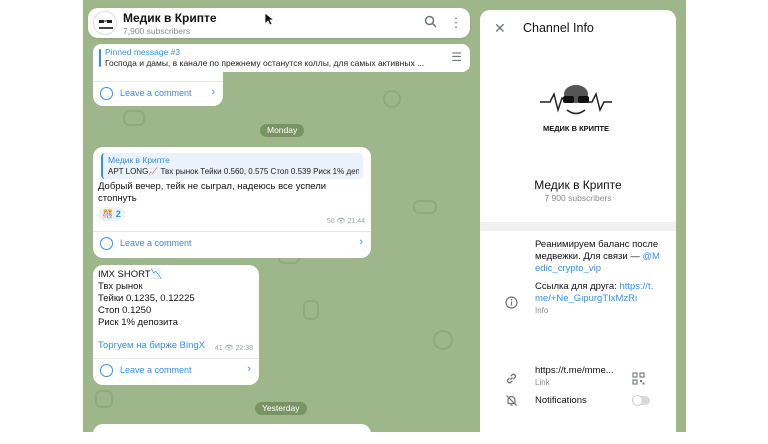  What do you see at coordinates (511, 303) in the screenshot?
I see `info-icon` at bounding box center [511, 303].